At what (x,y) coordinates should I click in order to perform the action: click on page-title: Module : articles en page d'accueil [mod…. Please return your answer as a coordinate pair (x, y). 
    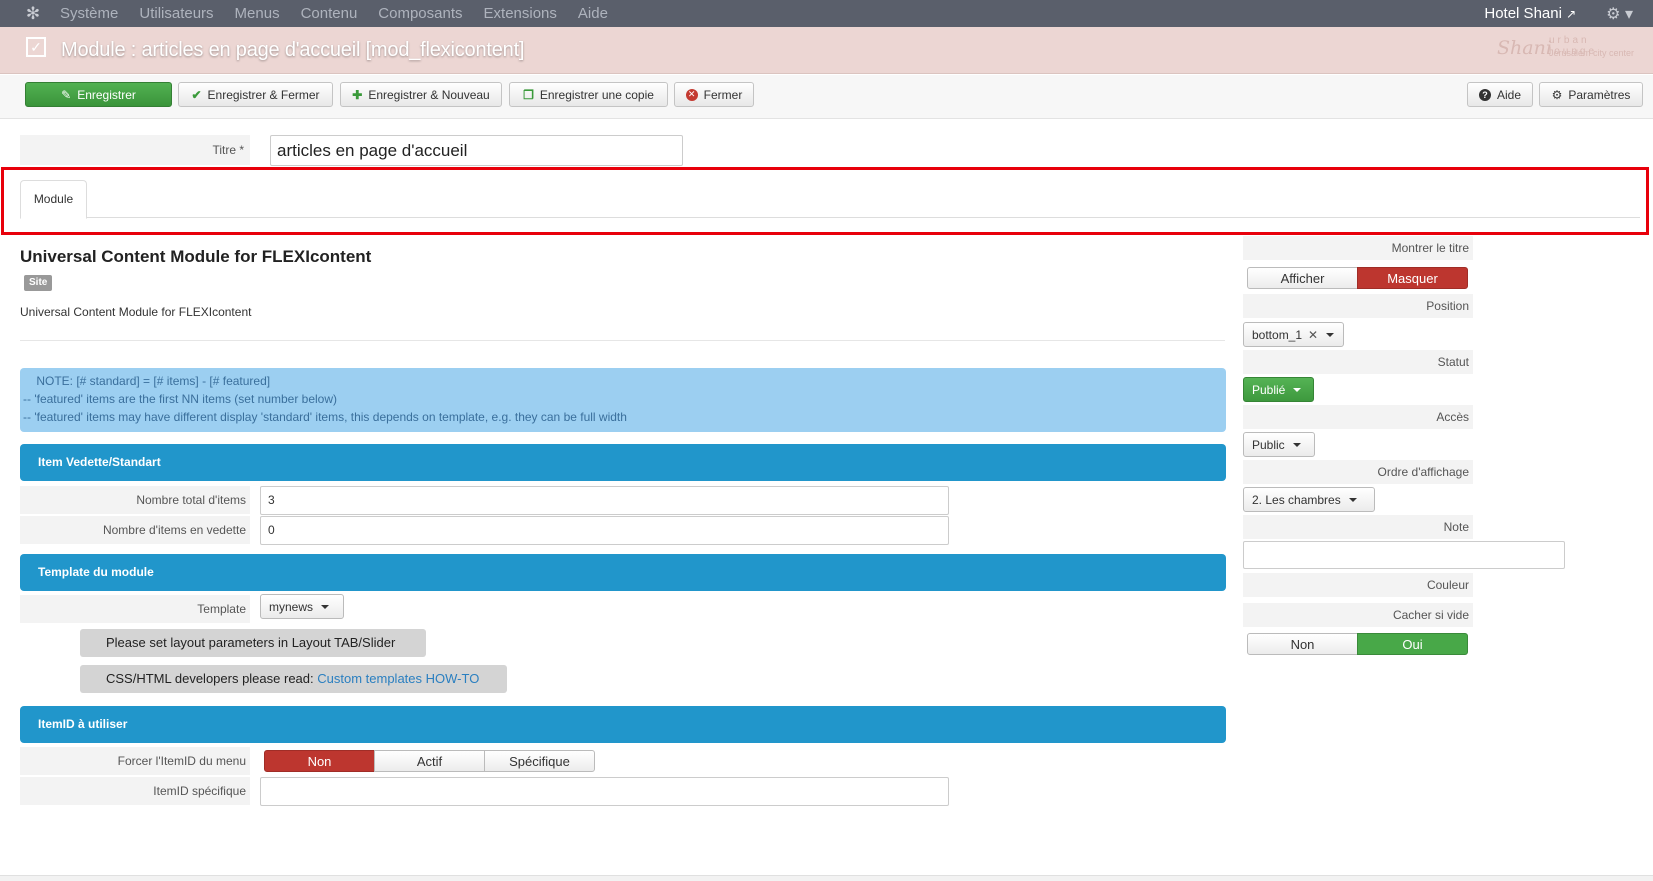
    Looking at the image, I should click on (293, 50).